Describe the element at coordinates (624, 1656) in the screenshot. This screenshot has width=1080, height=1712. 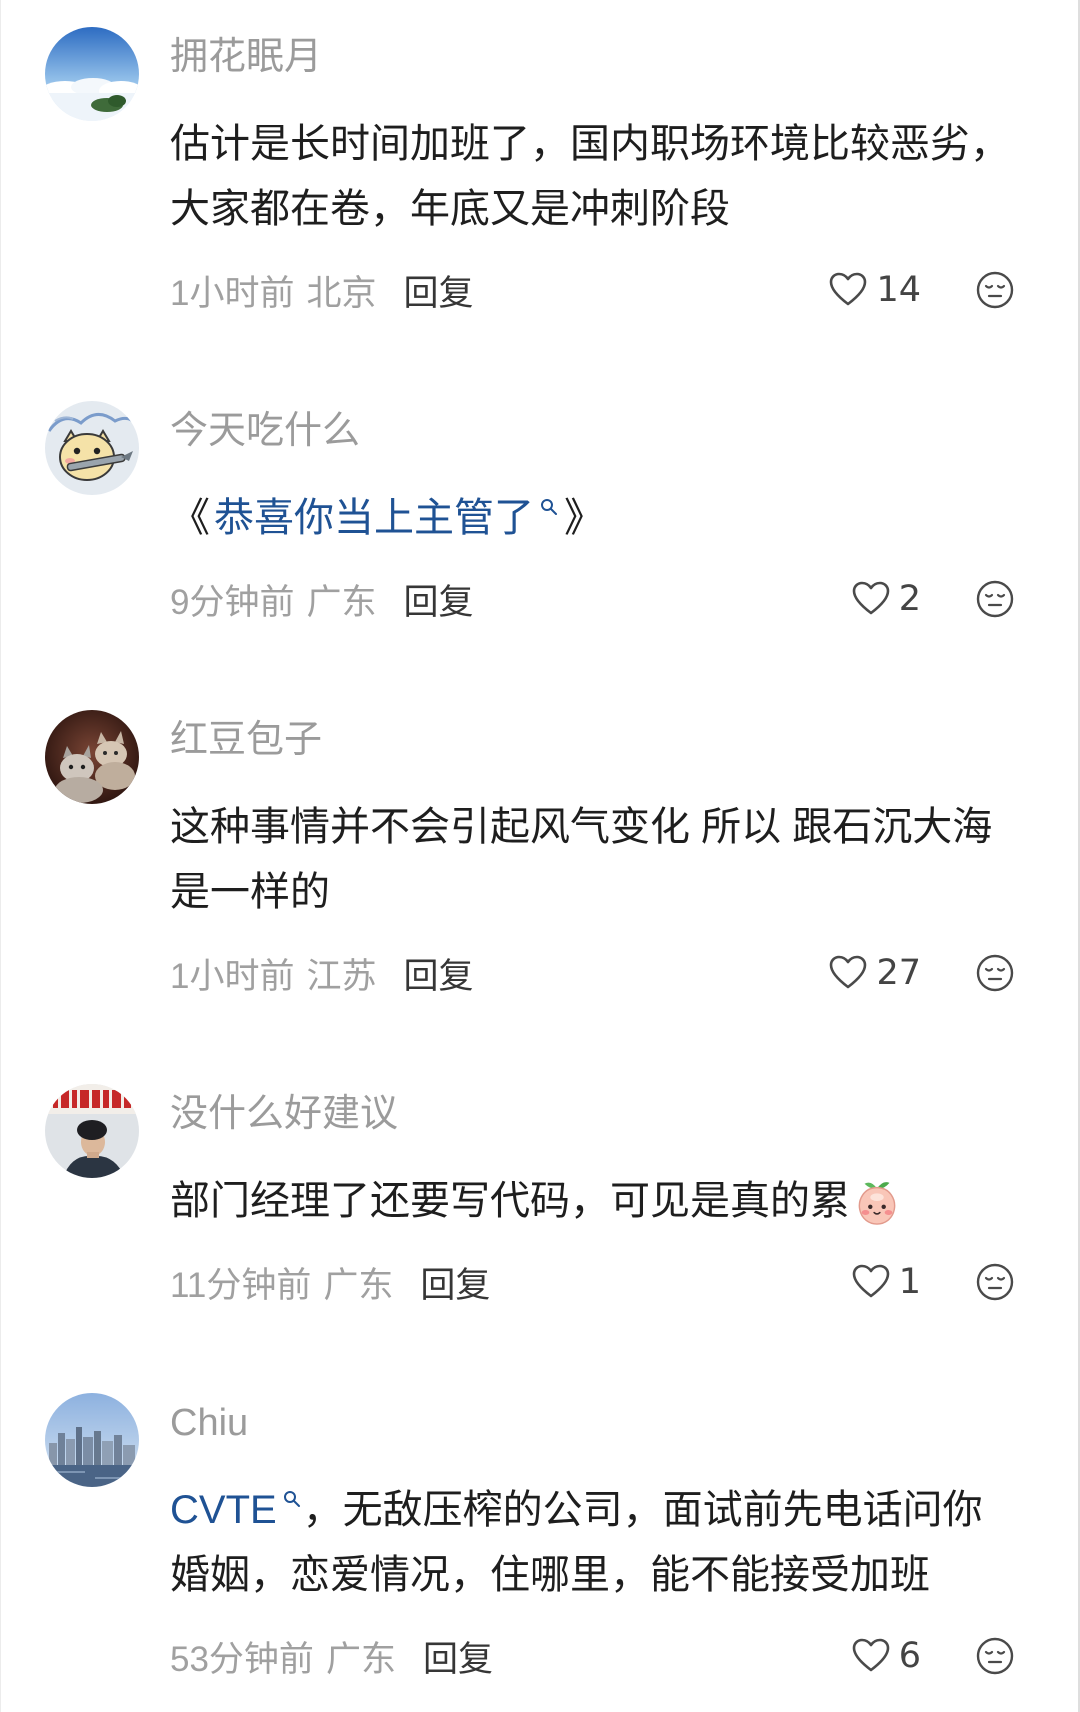
I see `comment-meta: 53分钟前 广东 回复 6` at that location.